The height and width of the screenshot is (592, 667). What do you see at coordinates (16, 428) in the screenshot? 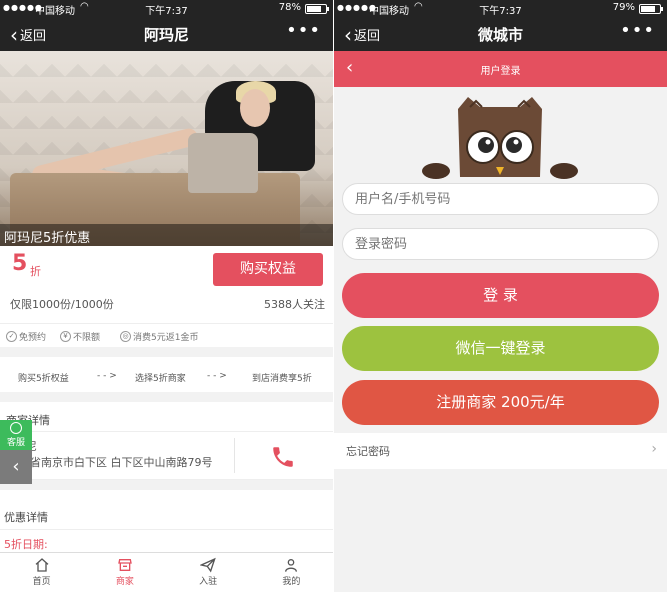
I see `chat-icon` at bounding box center [16, 428].